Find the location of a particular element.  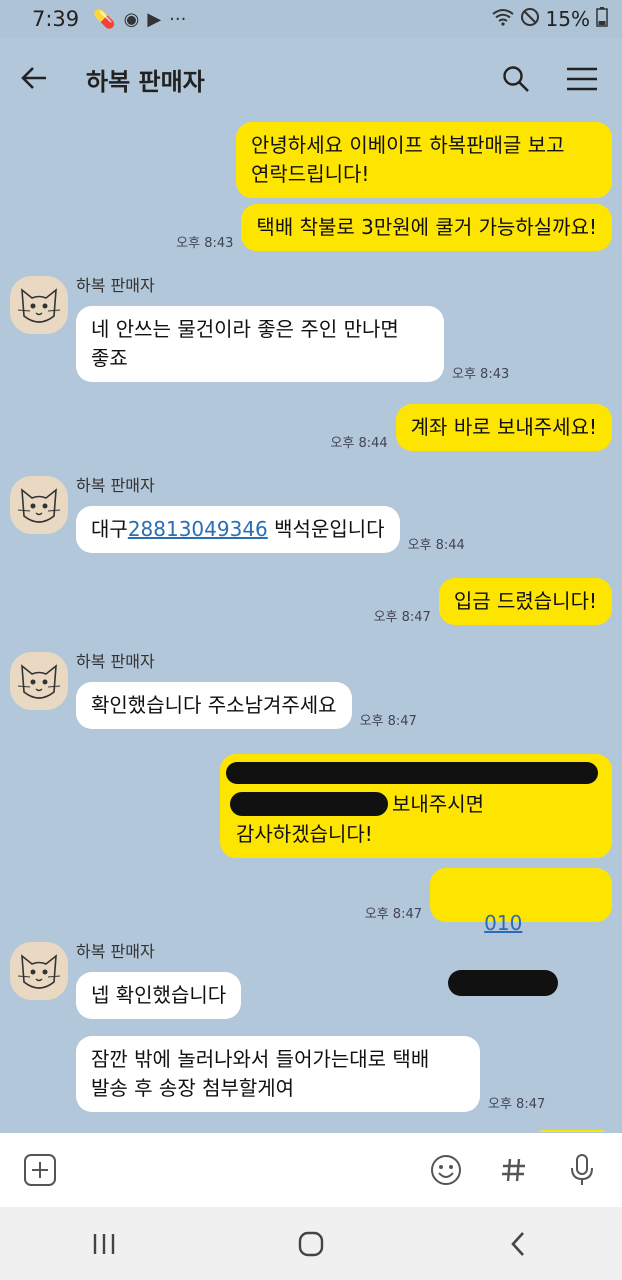

my-message-bubble: 택배 착불로 3만원에 쿨거 가능하실까요! is located at coordinates (426, 227).